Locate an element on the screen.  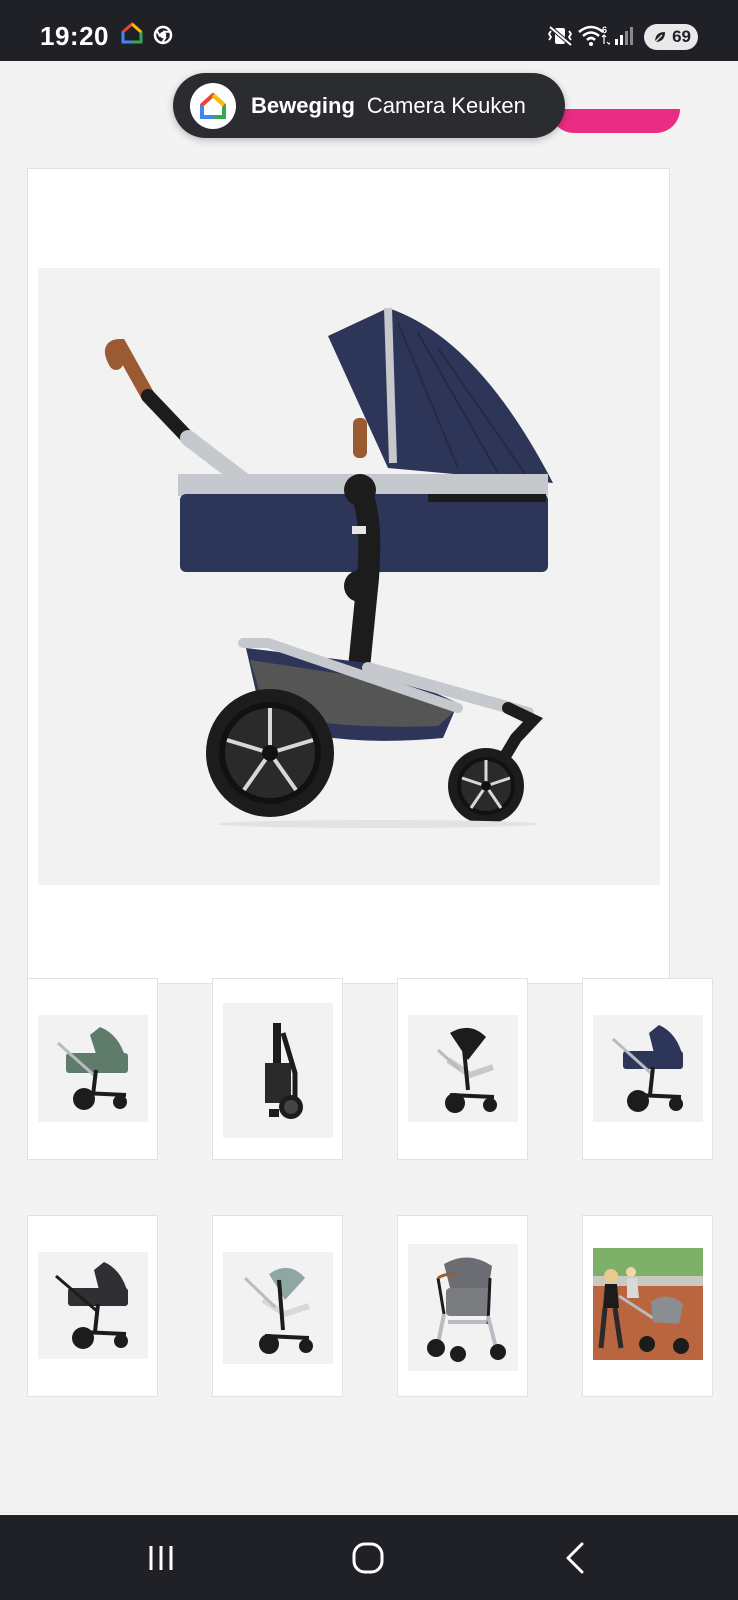
battery-icon: 69 is located at coordinates (671, 37).